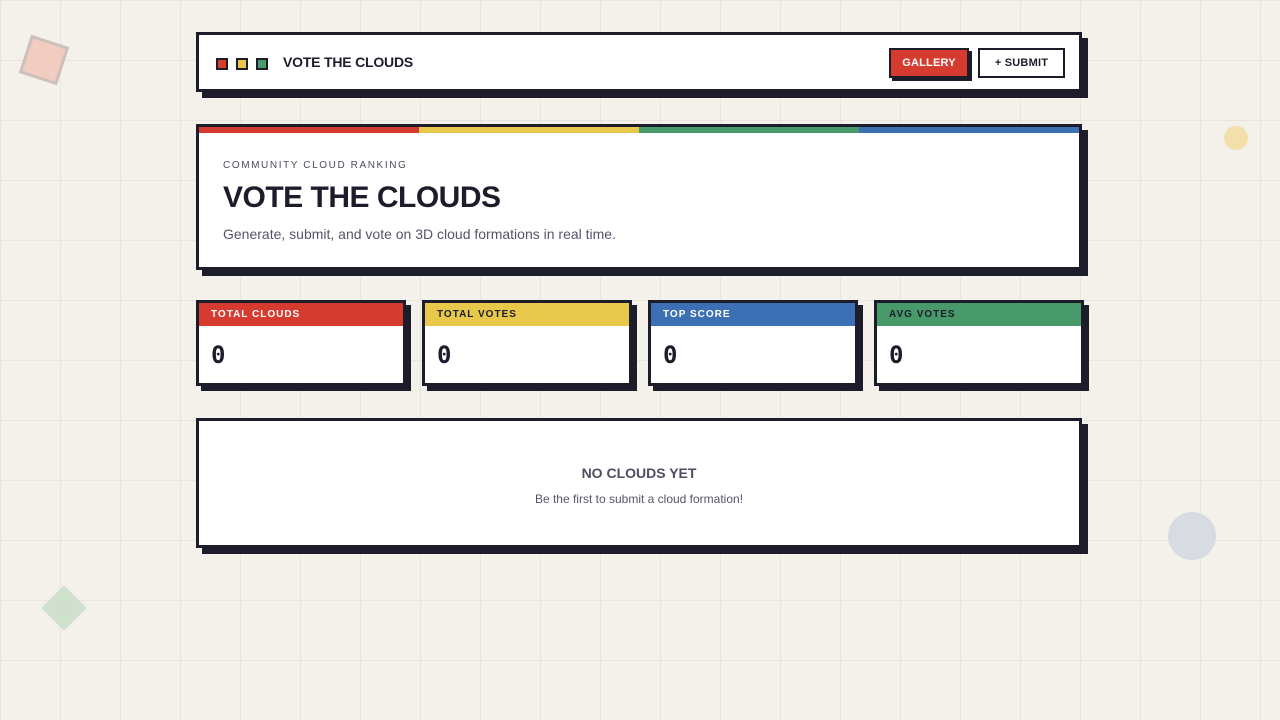 The image size is (1280, 720). What do you see at coordinates (362, 197) in the screenshot?
I see `page-title: VOTE THE CLOUDS` at bounding box center [362, 197].